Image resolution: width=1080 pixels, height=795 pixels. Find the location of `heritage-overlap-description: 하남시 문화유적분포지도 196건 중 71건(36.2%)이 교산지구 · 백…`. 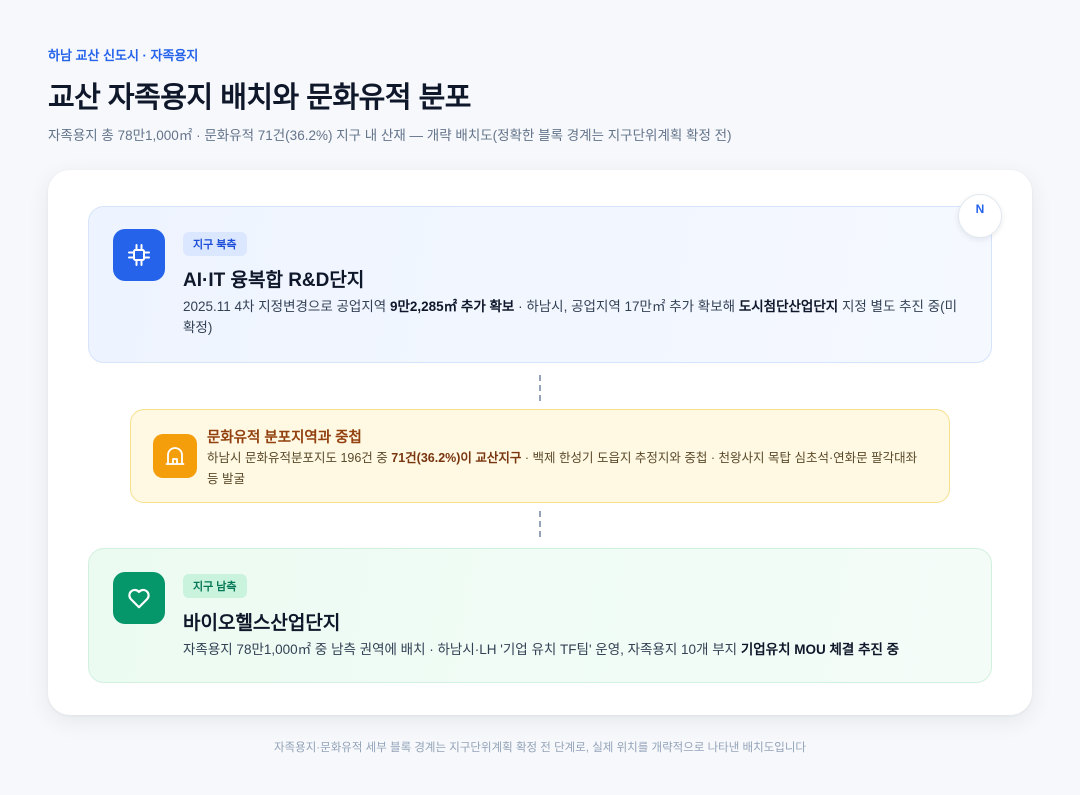

heritage-overlap-description: 하남시 문화유적분포지도 196건 중 71건(36.2%)이 교산지구 · 백… is located at coordinates (567, 469).